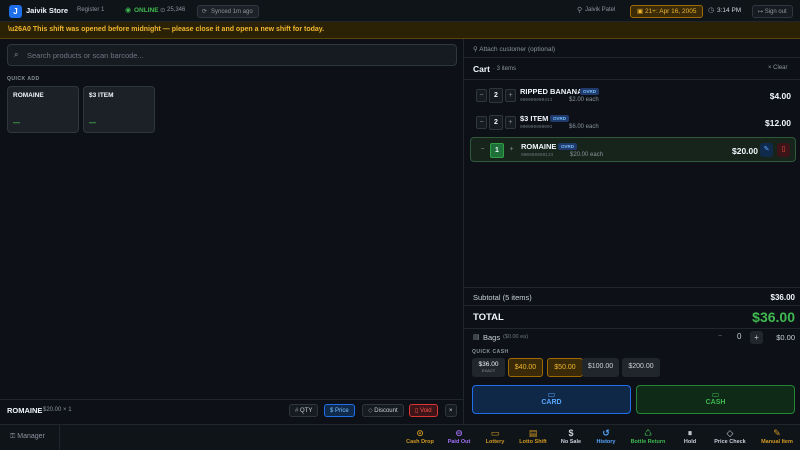 The width and height of the screenshot is (800, 450). What do you see at coordinates (670, 11) in the screenshot?
I see `age-check-date: 21+: Apr 16, 2005` at bounding box center [670, 11].